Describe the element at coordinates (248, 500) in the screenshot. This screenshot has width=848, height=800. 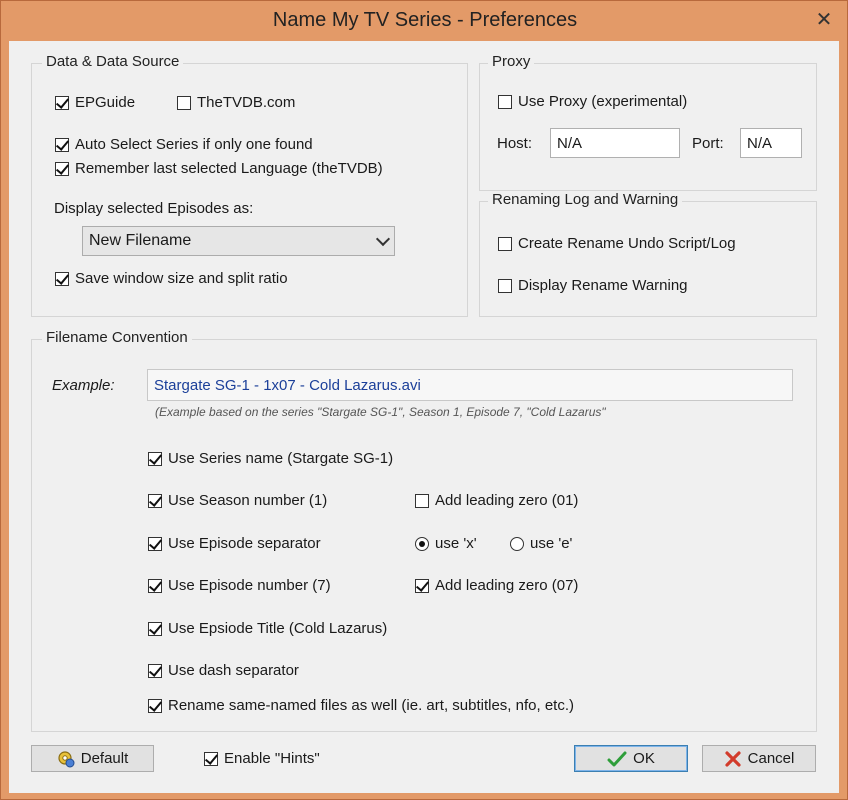
I see `season-number-label: Use Season number (1)` at that location.